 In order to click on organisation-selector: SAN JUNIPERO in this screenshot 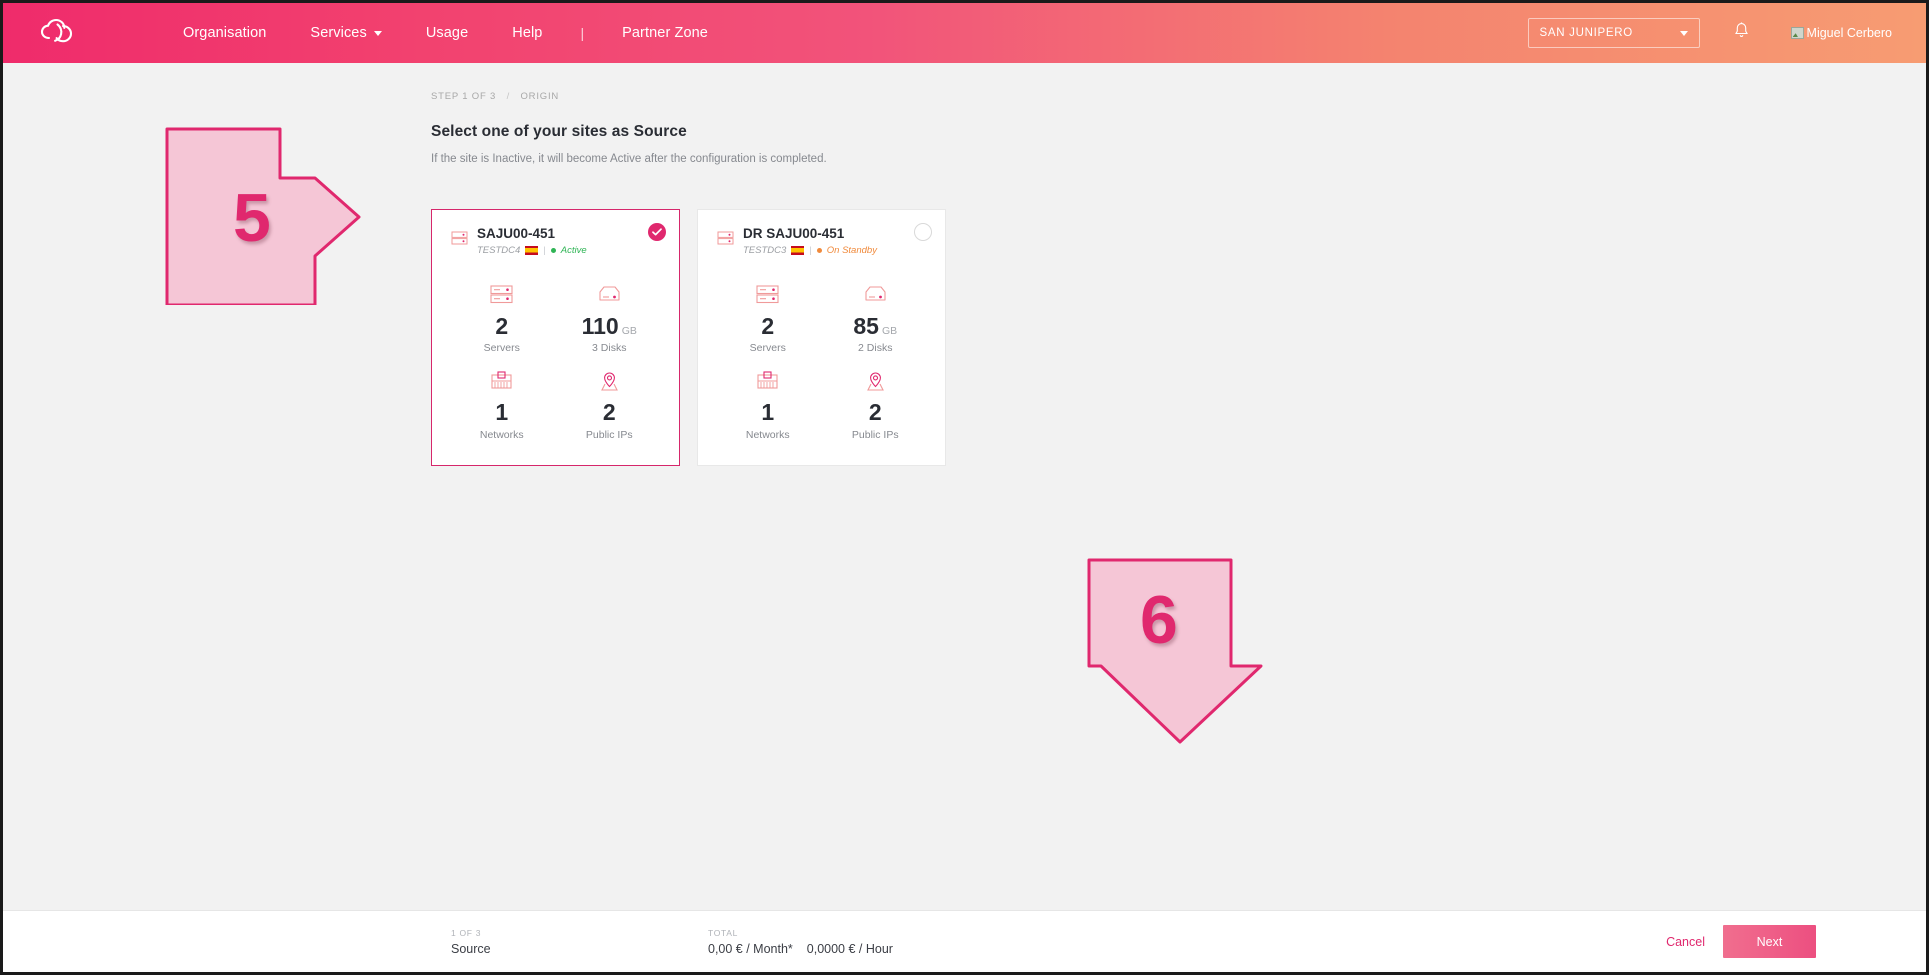, I will do `click(1613, 33)`.